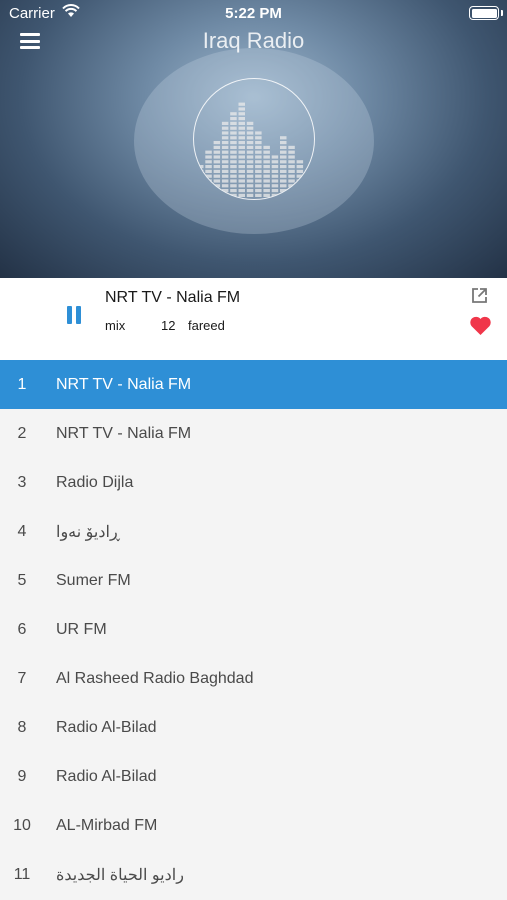 The image size is (507, 900). What do you see at coordinates (22, 629) in the screenshot?
I see `station-number: 6` at bounding box center [22, 629].